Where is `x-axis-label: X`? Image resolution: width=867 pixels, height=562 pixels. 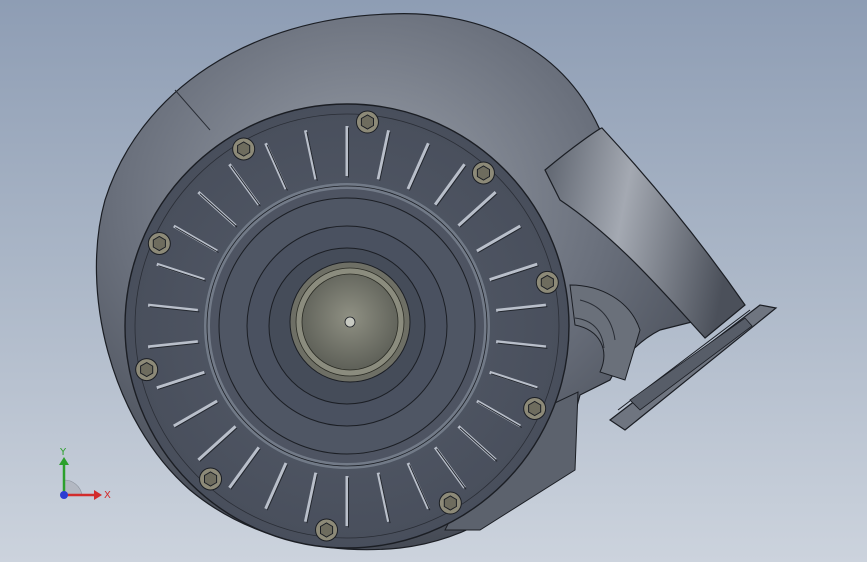
x-axis-label: X is located at coordinates (107, 495).